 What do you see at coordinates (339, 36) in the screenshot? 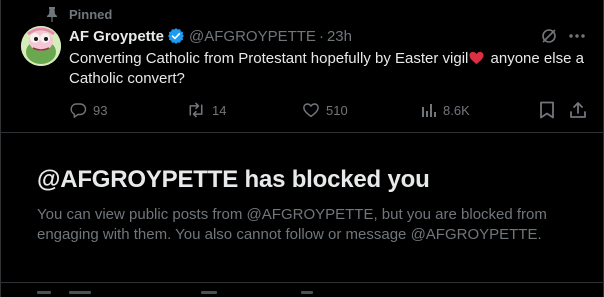
I see `timestamp: 23h` at bounding box center [339, 36].